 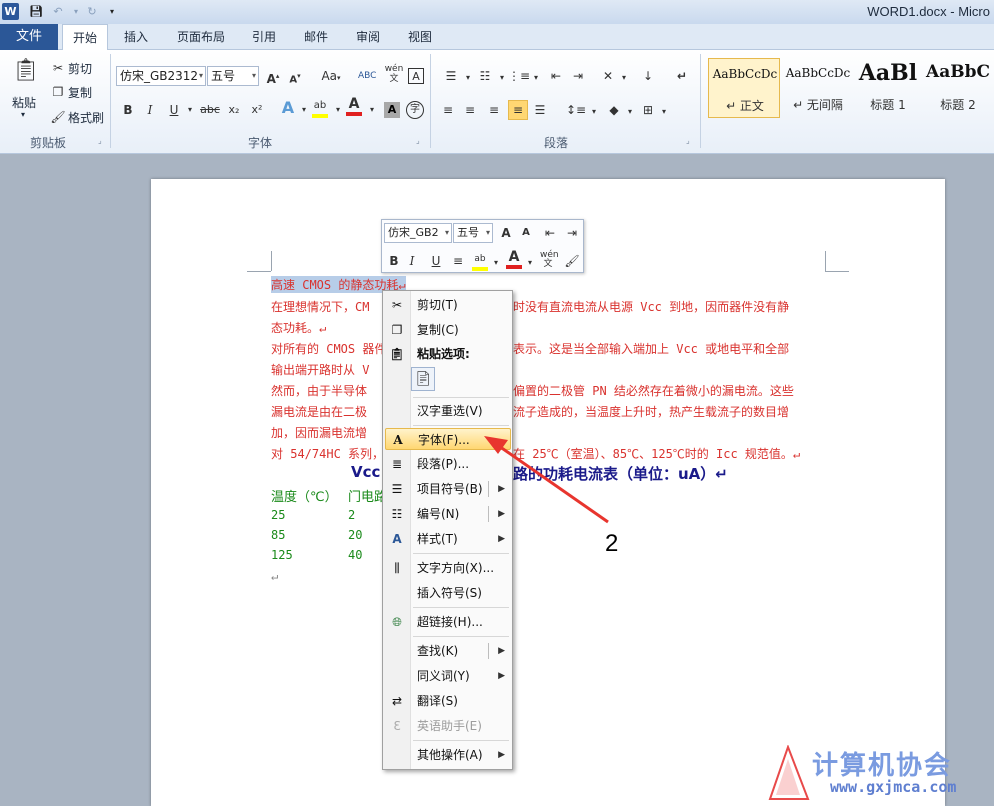 What do you see at coordinates (233, 76) in the screenshot?
I see `font-size-combo: 五号 ▾` at bounding box center [233, 76].